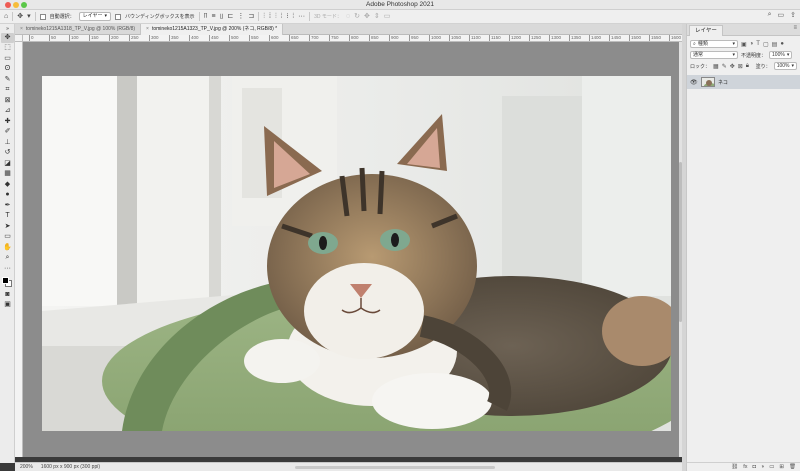 This screenshot has width=800, height=471. What do you see at coordinates (714, 55) in the screenshot?
I see `blend-mode-dropdown: 通常 ▾` at bounding box center [714, 55].